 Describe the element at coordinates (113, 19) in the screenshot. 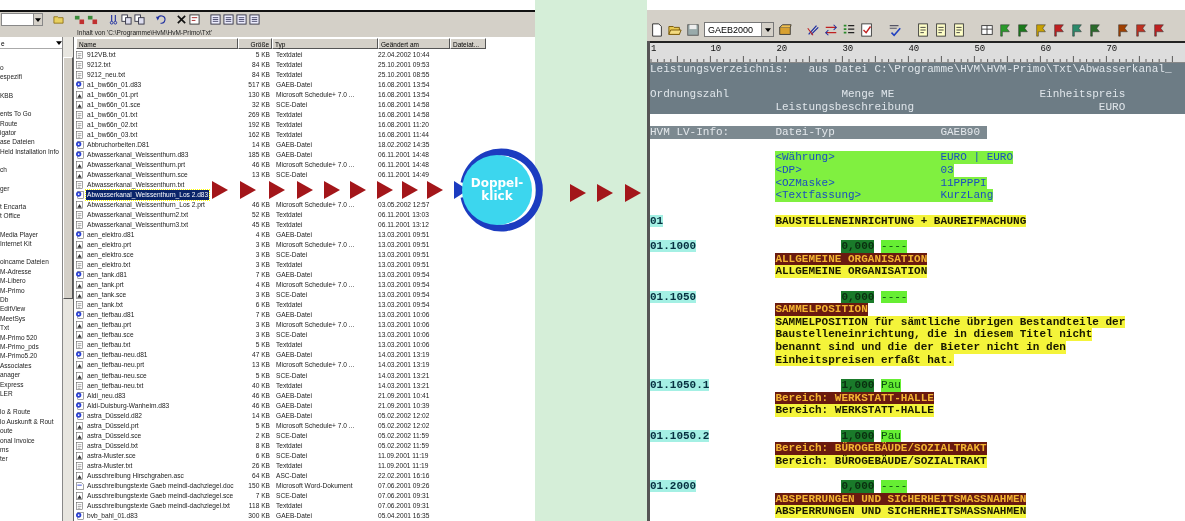

I see `cut-icon` at that location.